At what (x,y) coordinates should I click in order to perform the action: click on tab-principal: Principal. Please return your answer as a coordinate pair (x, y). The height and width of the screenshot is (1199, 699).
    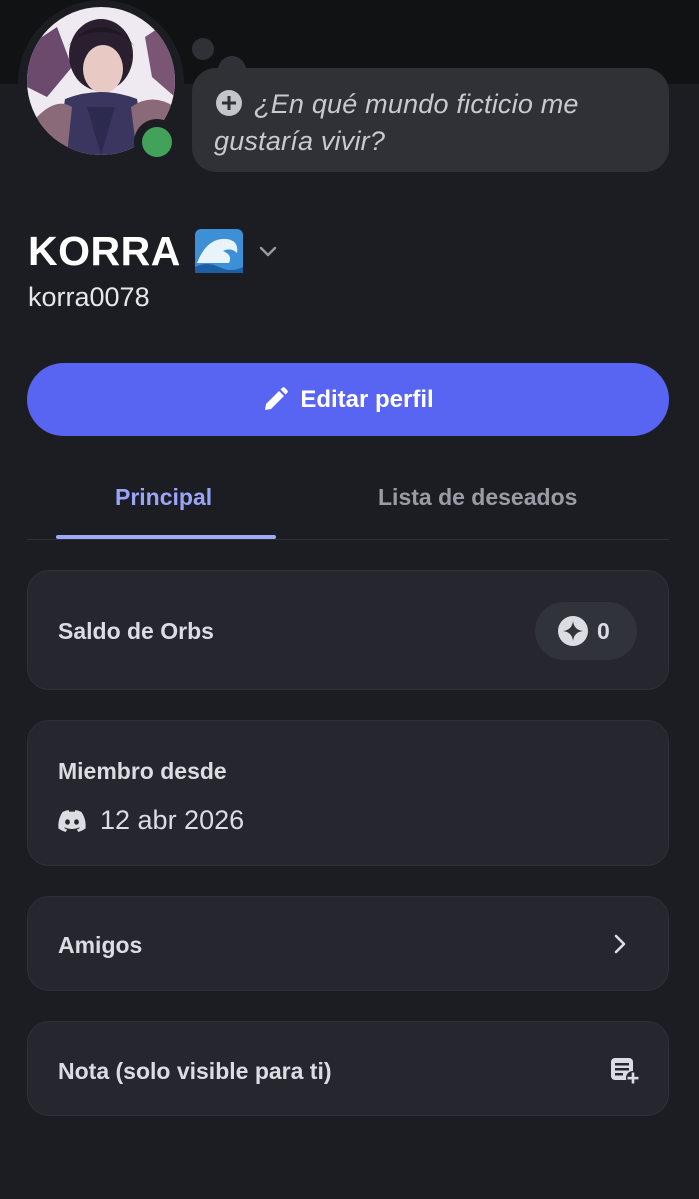
    Looking at the image, I should click on (163, 497).